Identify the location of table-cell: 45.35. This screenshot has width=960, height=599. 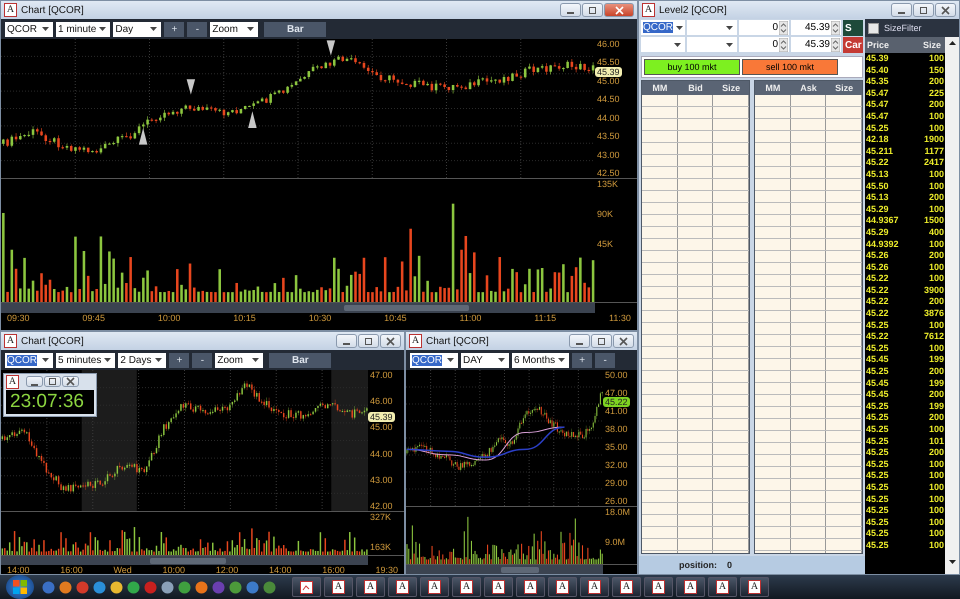
(877, 82).